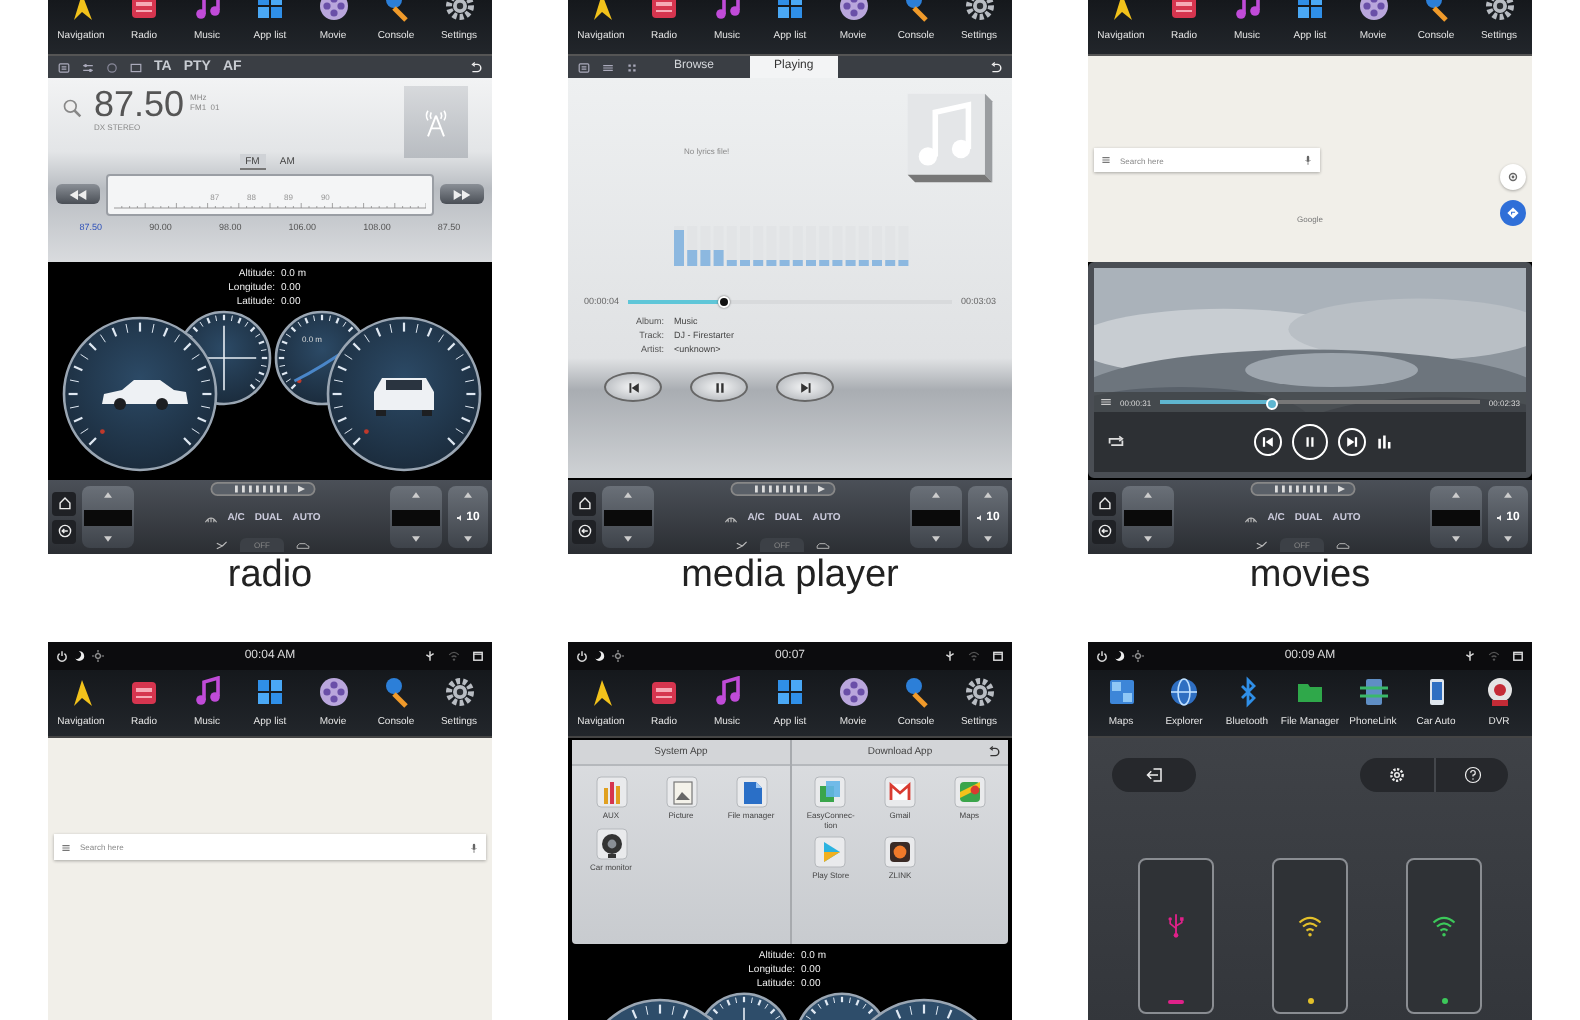  I want to click on exit-icon, so click(1154, 775).